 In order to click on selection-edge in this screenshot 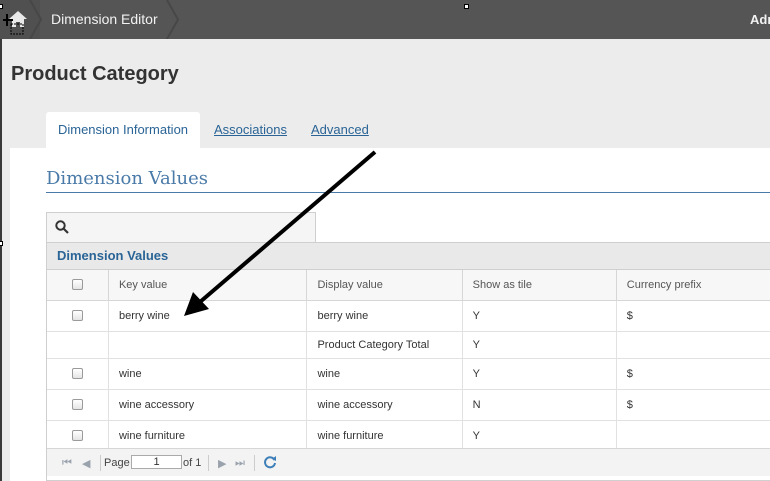, I will do `click(1, 260)`.